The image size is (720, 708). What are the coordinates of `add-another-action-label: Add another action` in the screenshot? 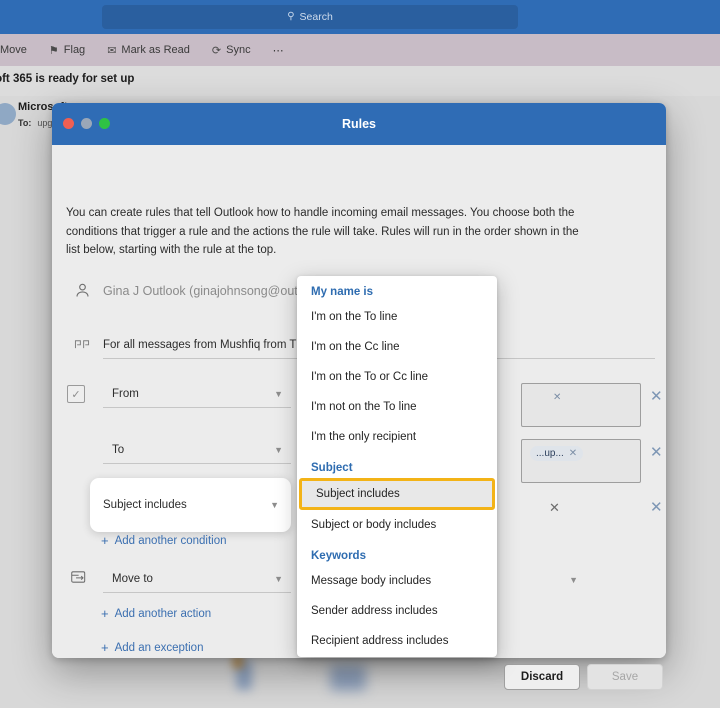 It's located at (163, 613).